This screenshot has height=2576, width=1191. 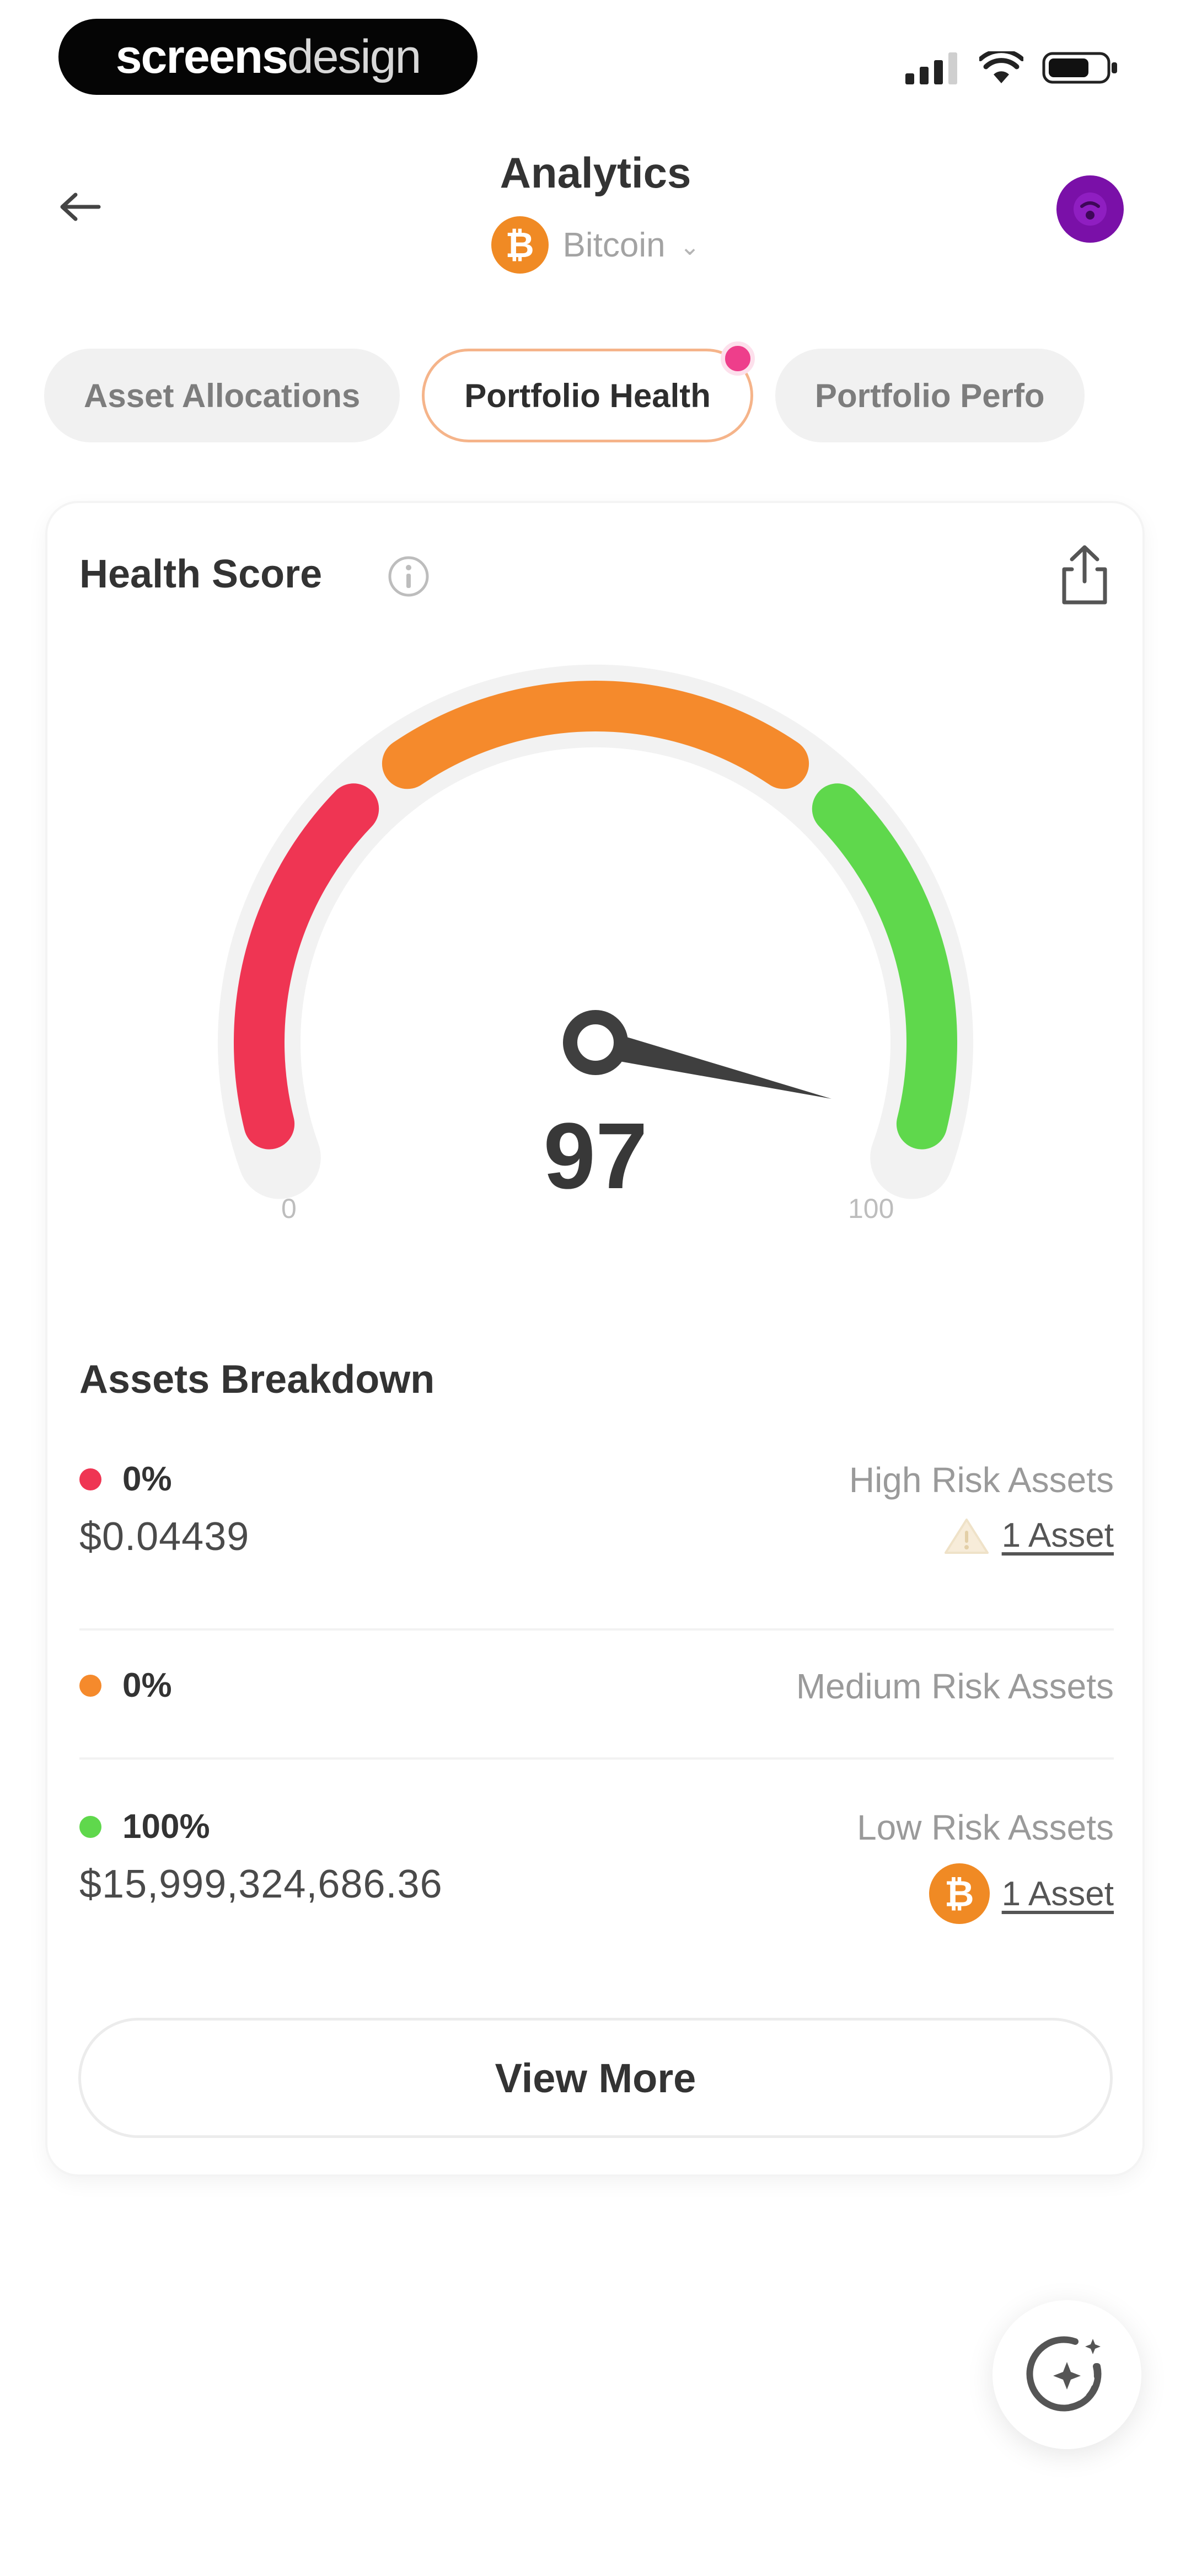 What do you see at coordinates (90, 1826) in the screenshot?
I see `low-risk-dot` at bounding box center [90, 1826].